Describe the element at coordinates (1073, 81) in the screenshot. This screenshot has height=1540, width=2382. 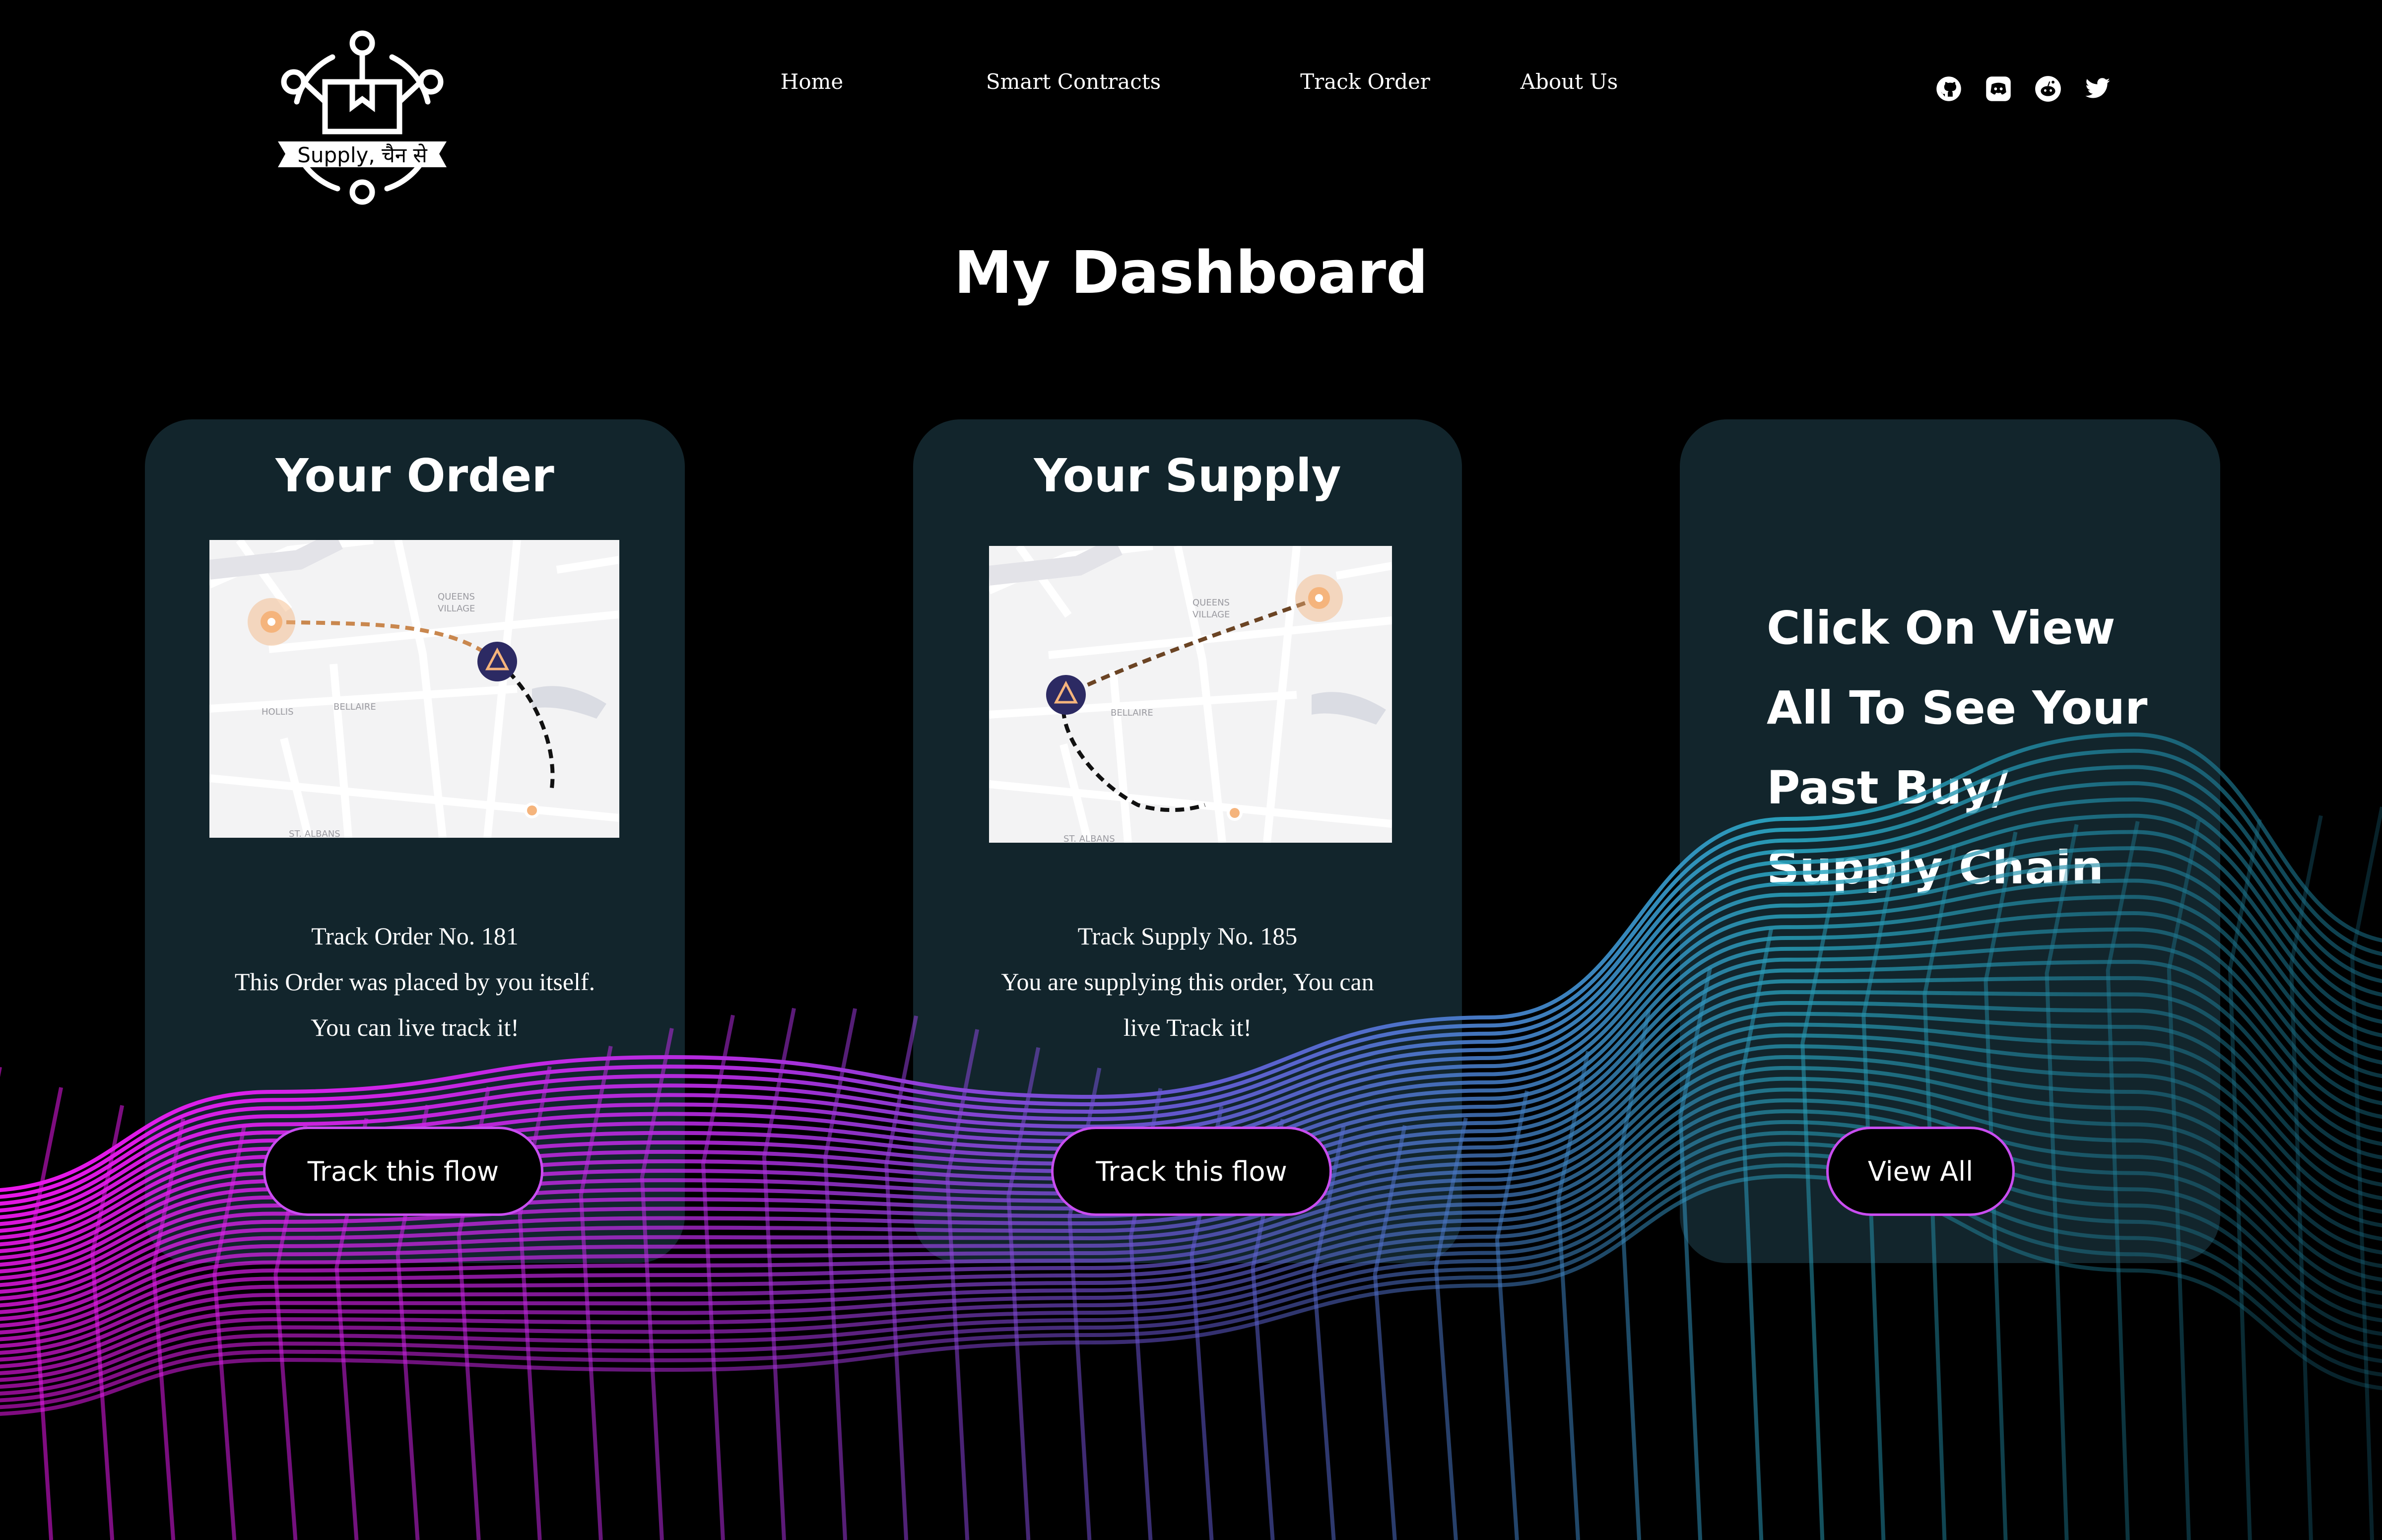
I see `nav-smart-contracts: Smart Contracts` at that location.